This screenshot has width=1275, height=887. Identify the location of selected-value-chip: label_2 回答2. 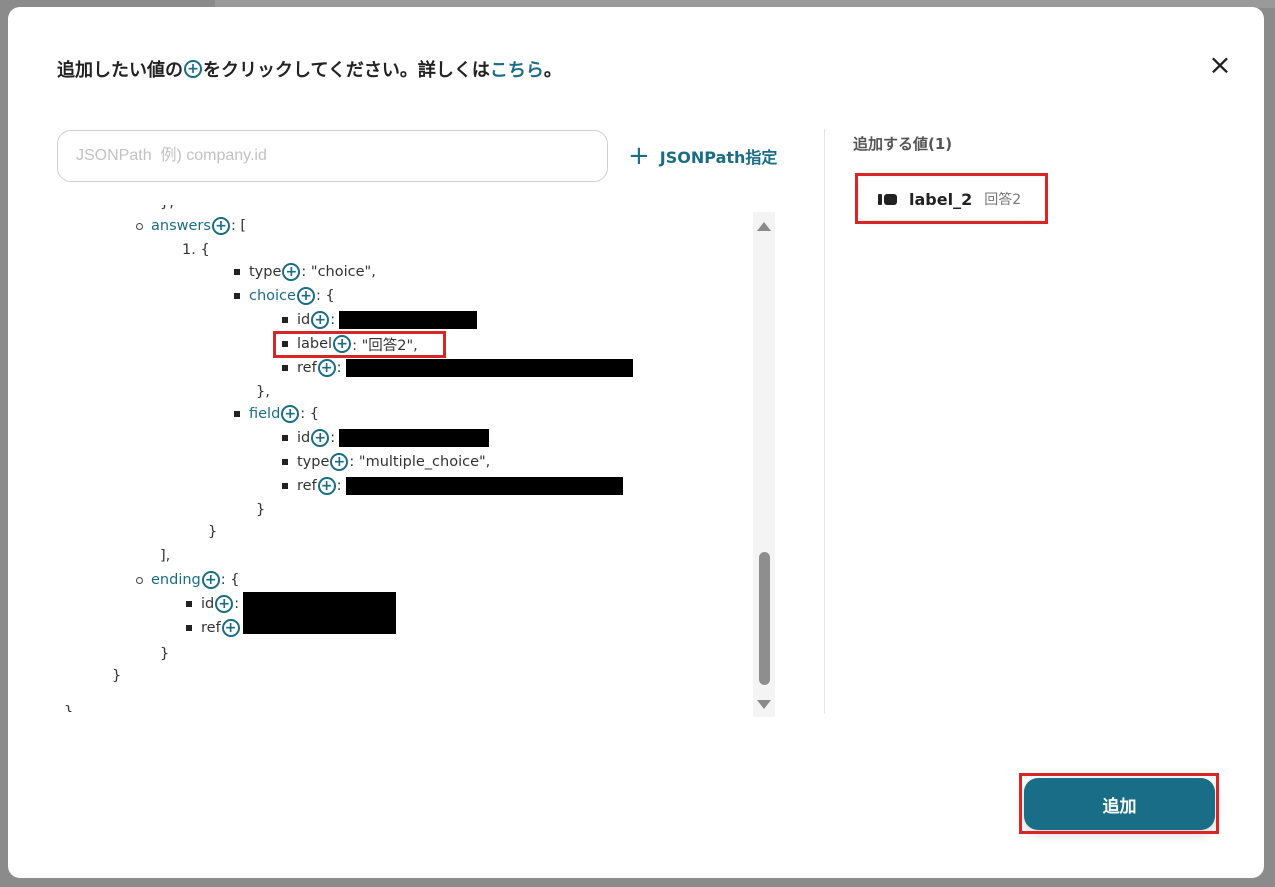
(952, 199).